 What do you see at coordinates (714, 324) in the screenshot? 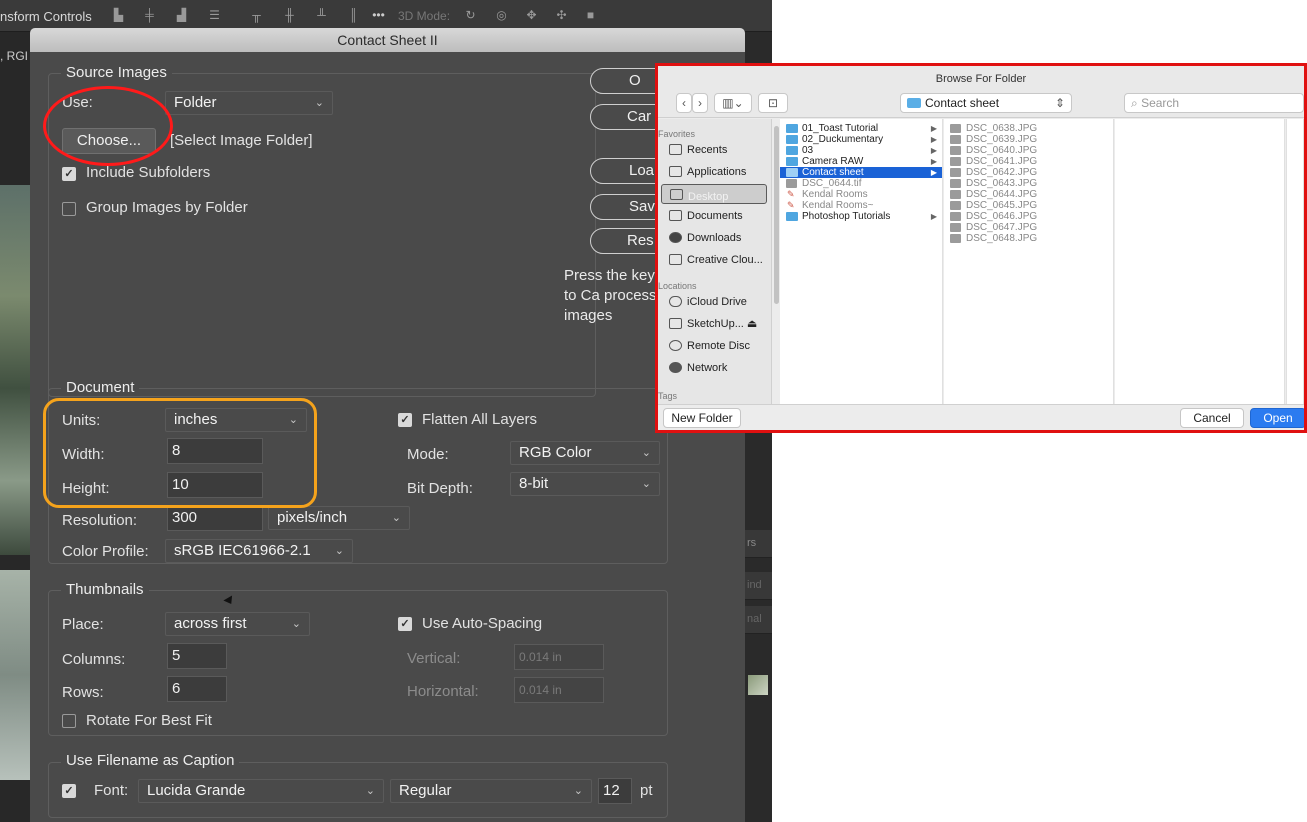
I see `sidebar-item-sketchup: SketchUp... ⏏` at bounding box center [714, 324].